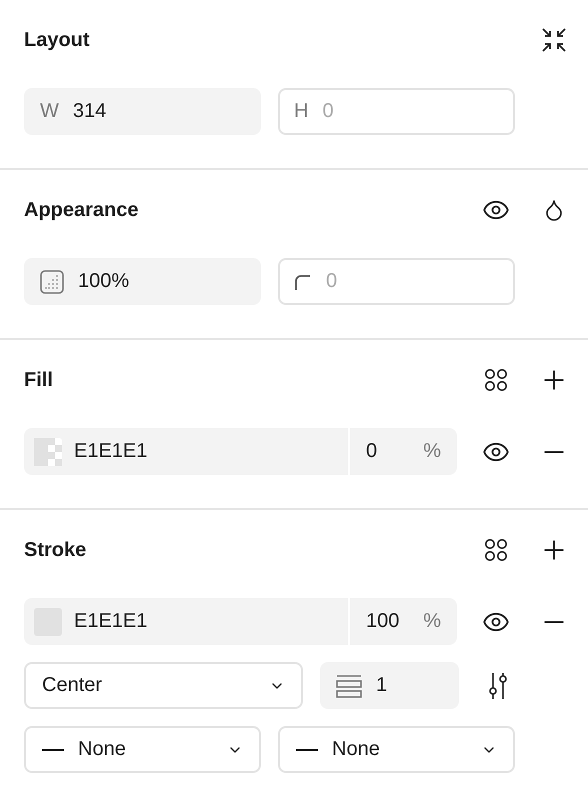  Describe the element at coordinates (142, 281) in the screenshot. I see `opacity-field: 100%` at that location.